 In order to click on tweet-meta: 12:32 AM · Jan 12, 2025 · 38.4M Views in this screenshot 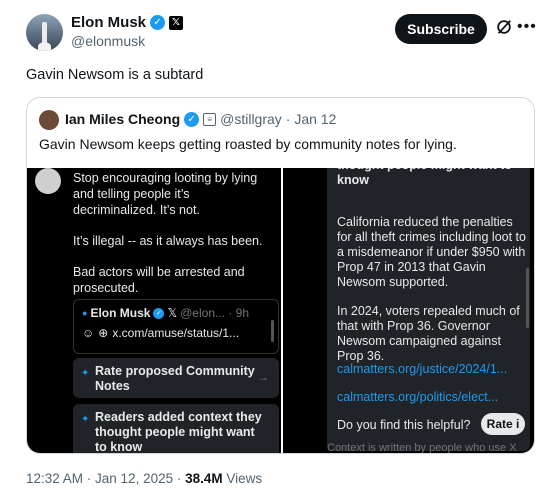, I will do `click(144, 478)`.